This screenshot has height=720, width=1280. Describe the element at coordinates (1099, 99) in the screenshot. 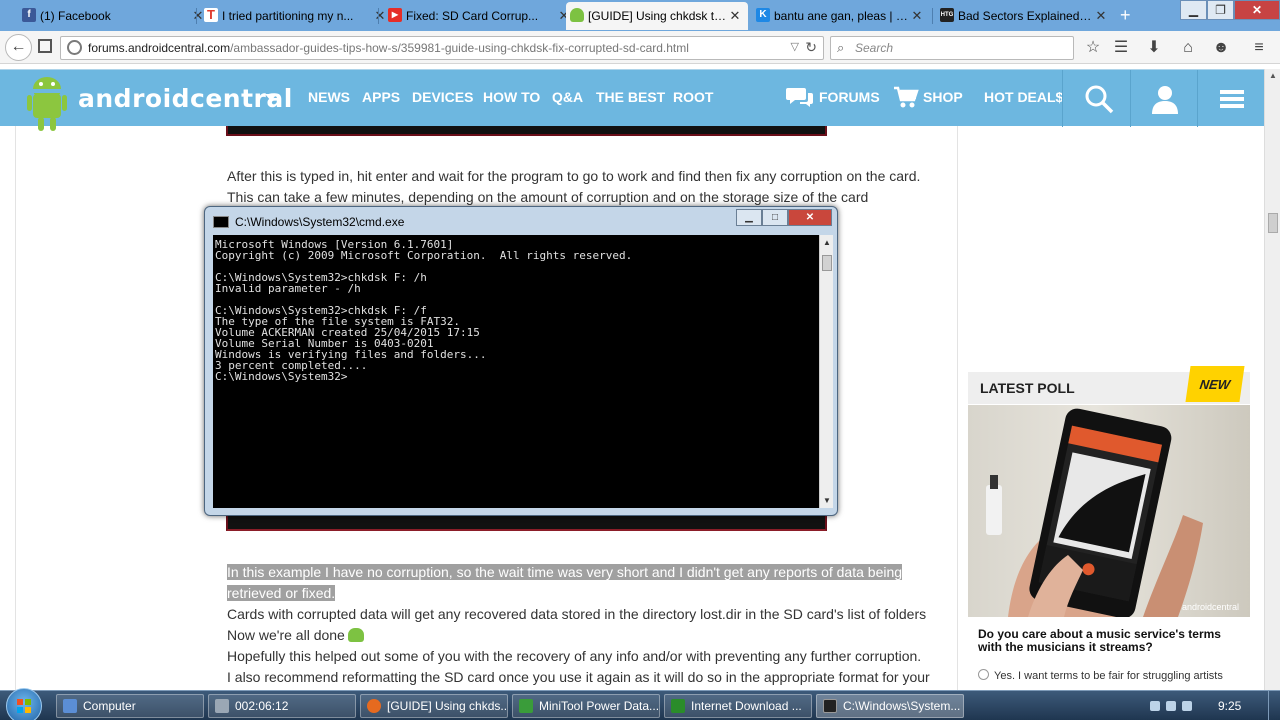

I see `search-icon` at that location.